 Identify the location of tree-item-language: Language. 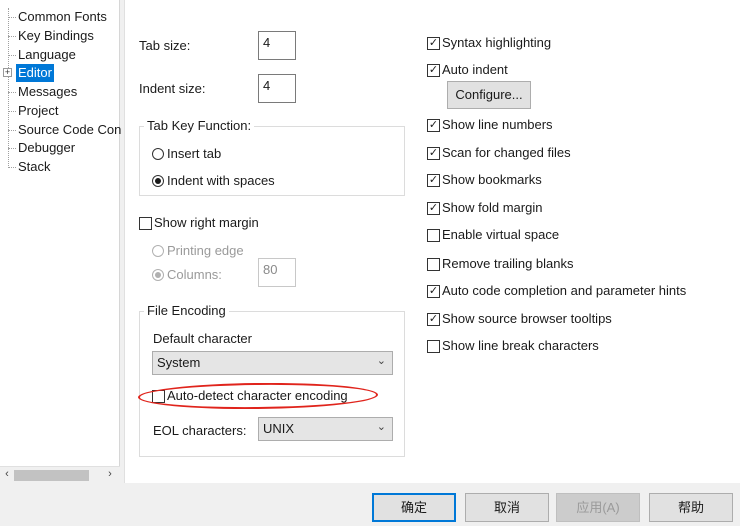
(47, 55).